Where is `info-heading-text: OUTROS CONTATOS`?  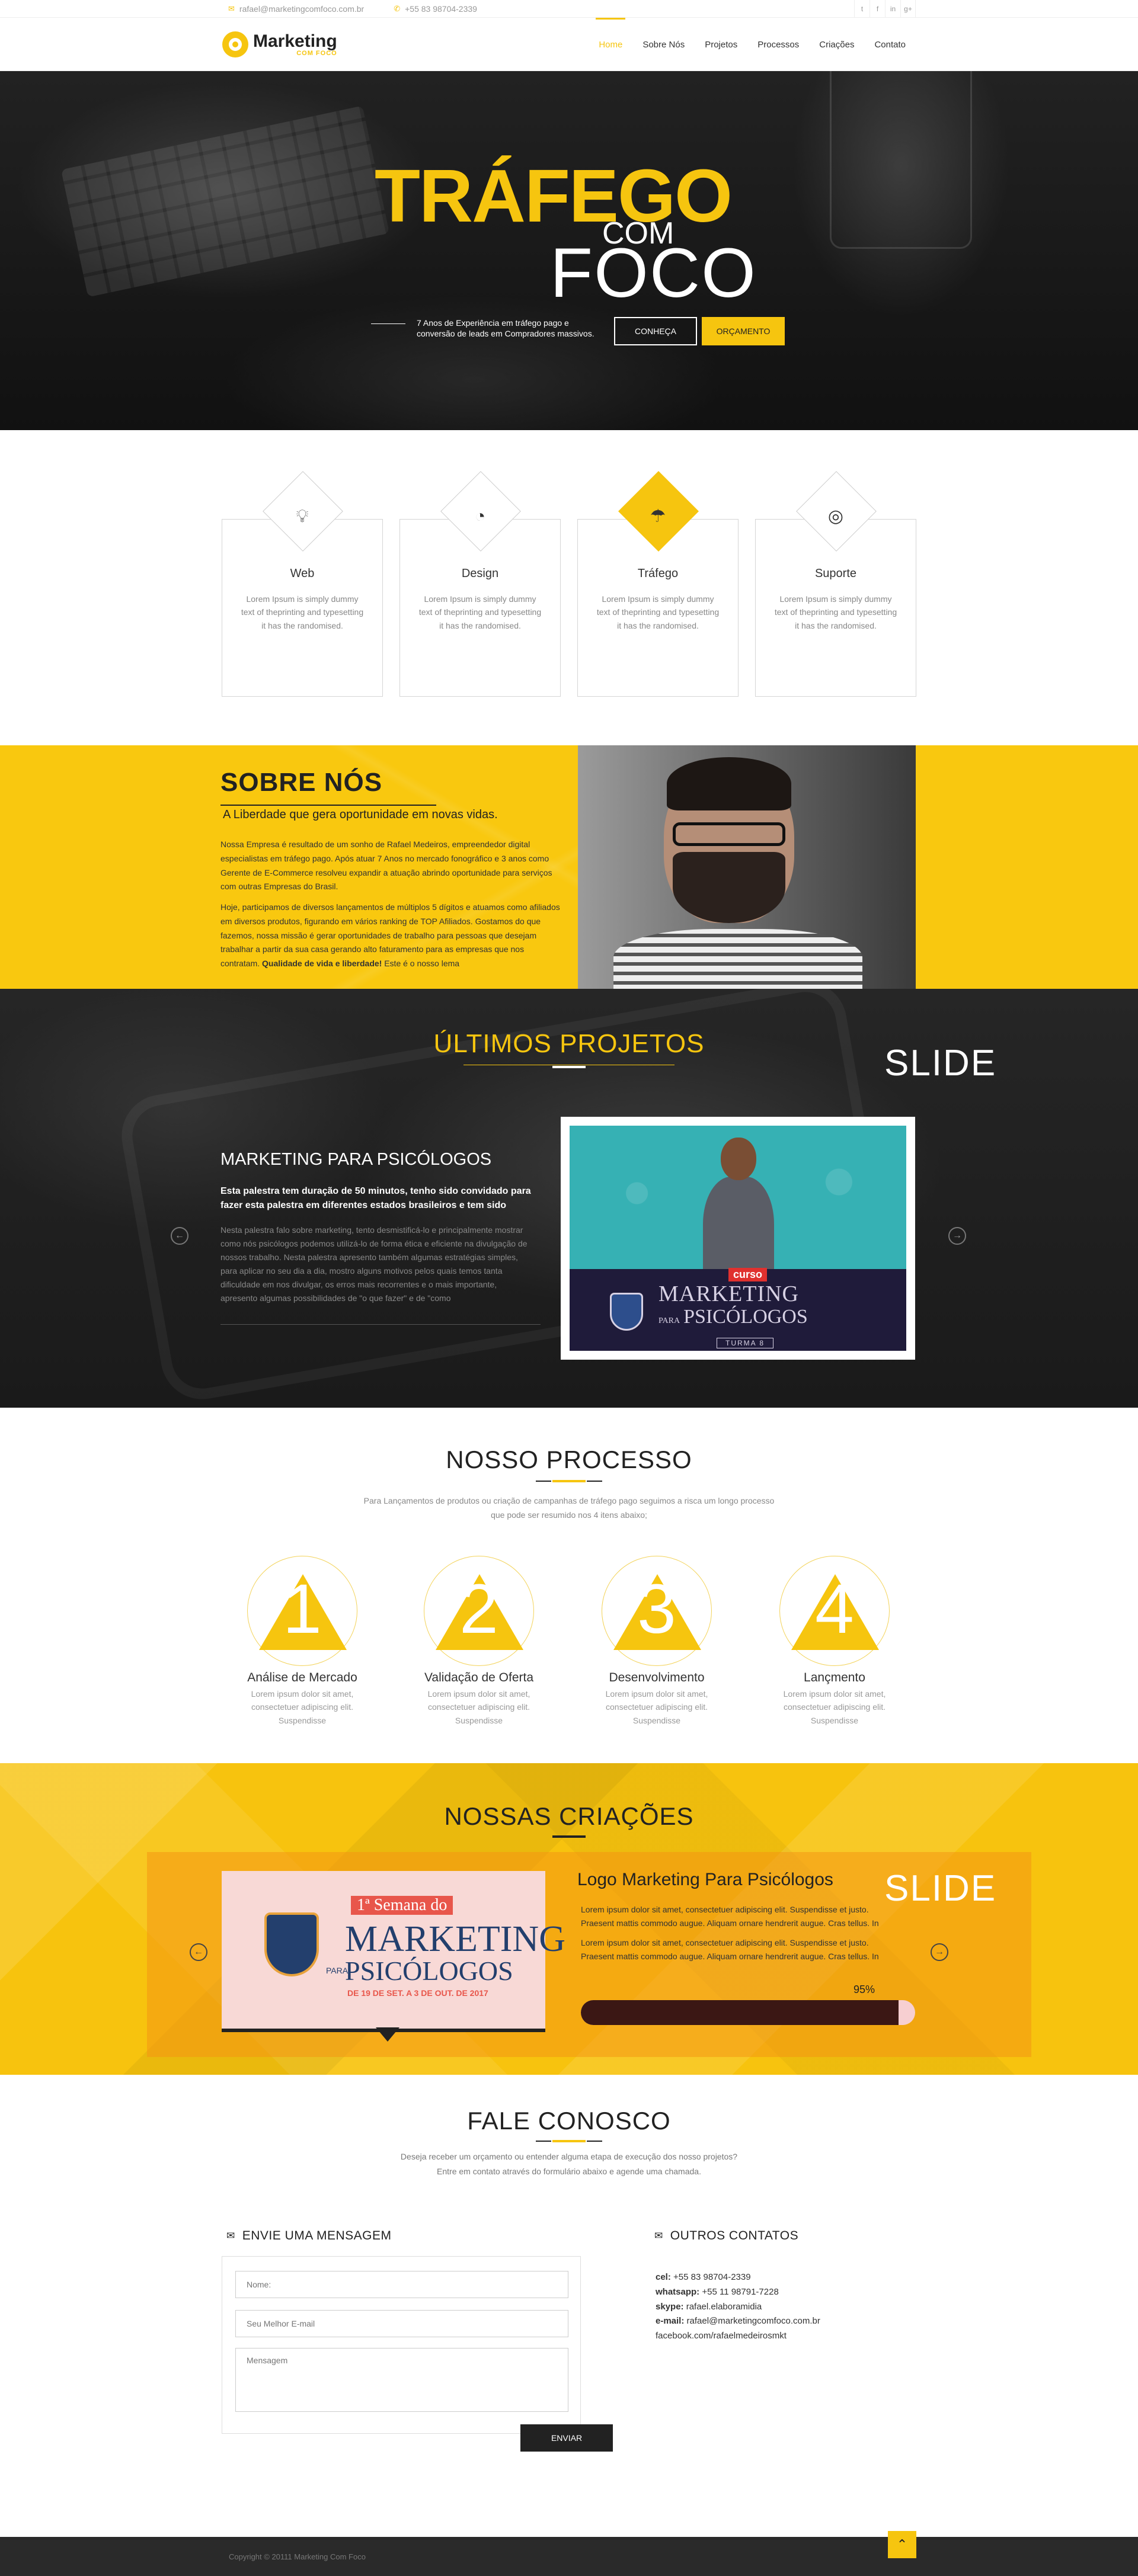
info-heading-text: OUTROS CONTATOS is located at coordinates (734, 2235).